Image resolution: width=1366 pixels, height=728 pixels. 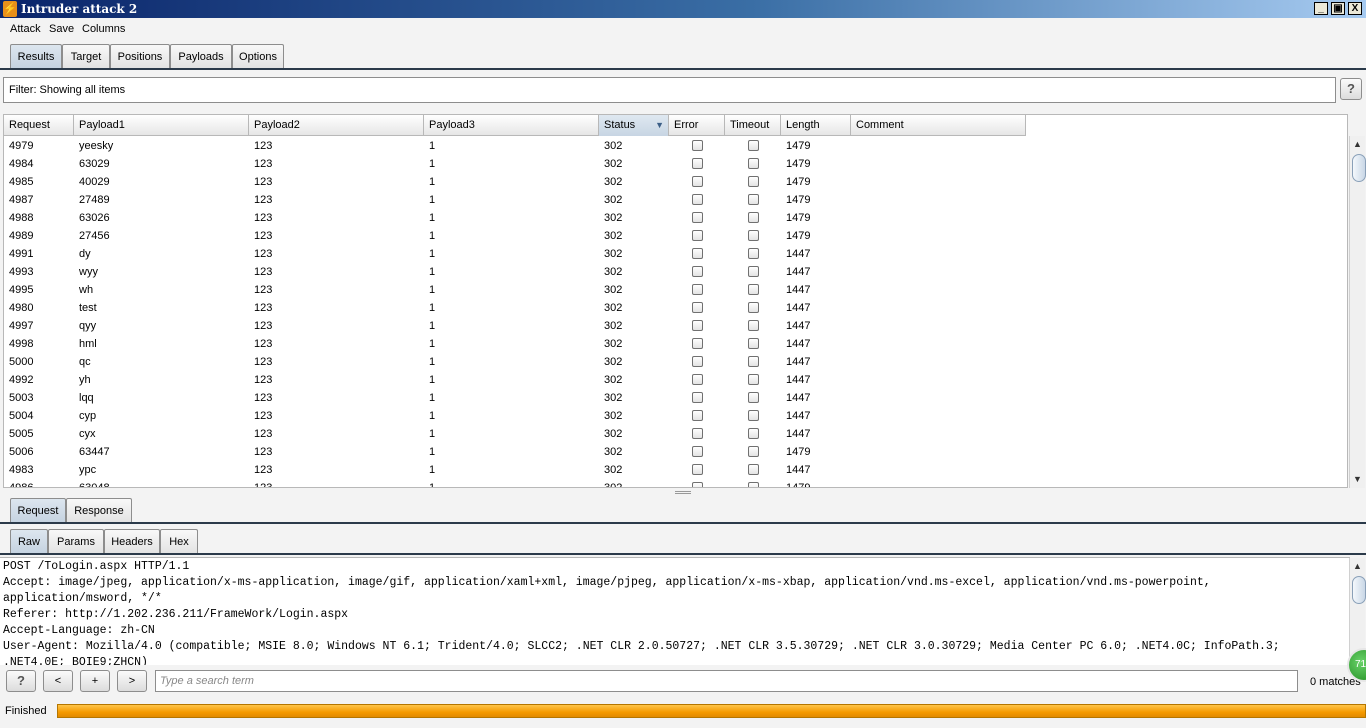 What do you see at coordinates (103, 29) in the screenshot?
I see `menu-columns: Columns` at bounding box center [103, 29].